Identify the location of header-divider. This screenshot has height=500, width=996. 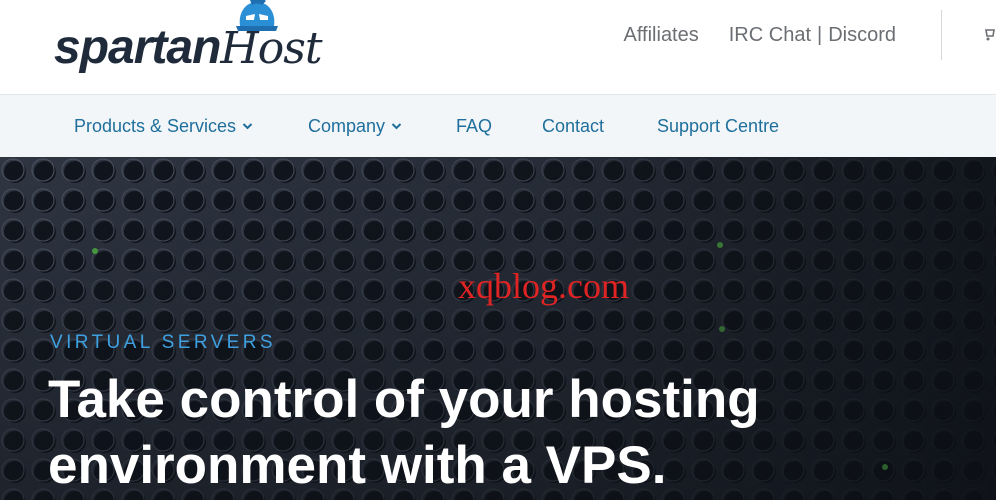
(941, 35).